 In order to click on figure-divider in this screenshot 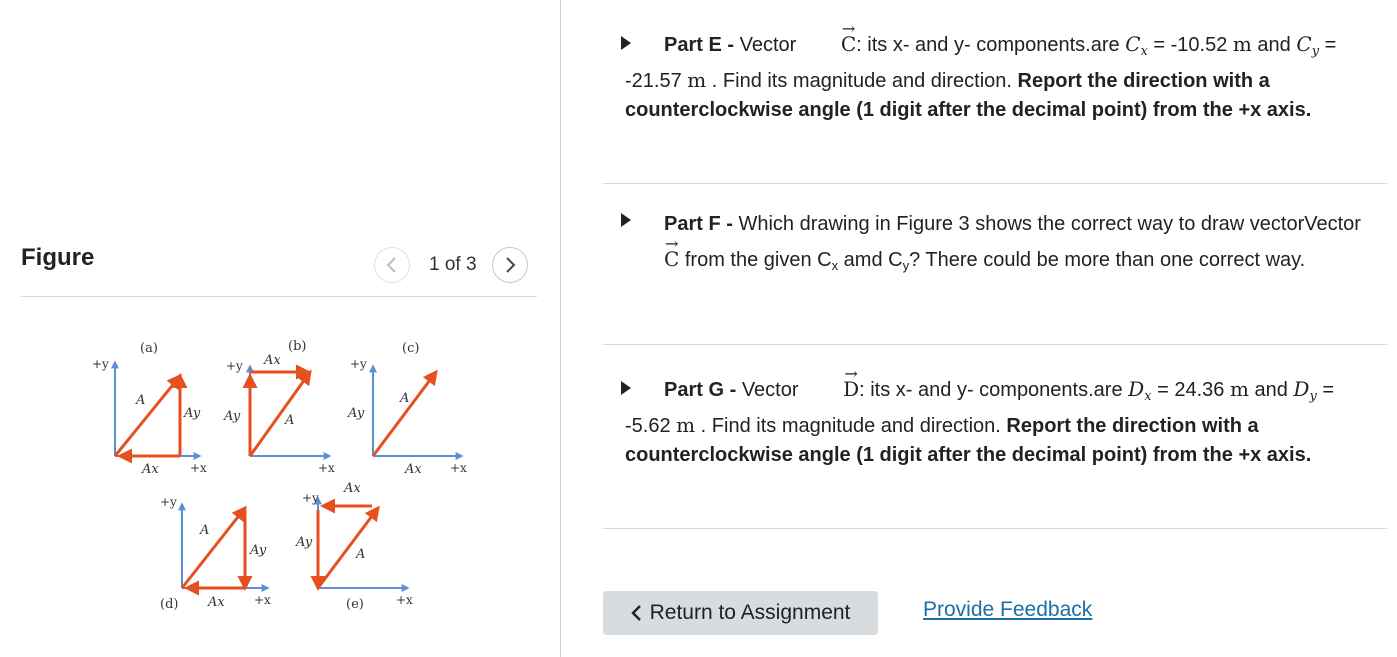, I will do `click(279, 296)`.